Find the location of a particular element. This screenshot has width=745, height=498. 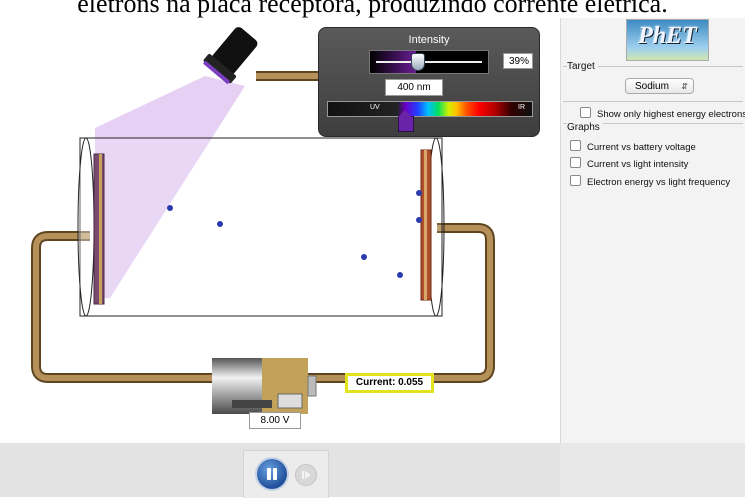

wavelength-field: 400 nm is located at coordinates (414, 87).